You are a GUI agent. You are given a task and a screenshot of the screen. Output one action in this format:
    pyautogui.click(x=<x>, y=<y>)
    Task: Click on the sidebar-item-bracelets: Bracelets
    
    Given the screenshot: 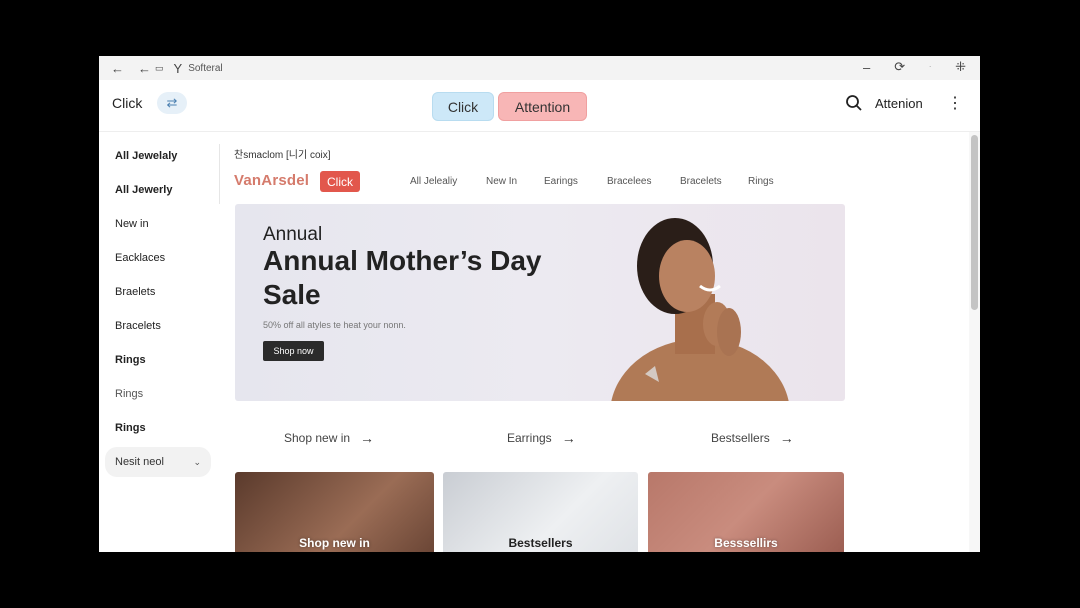 What is the action you would take?
    pyautogui.click(x=138, y=326)
    